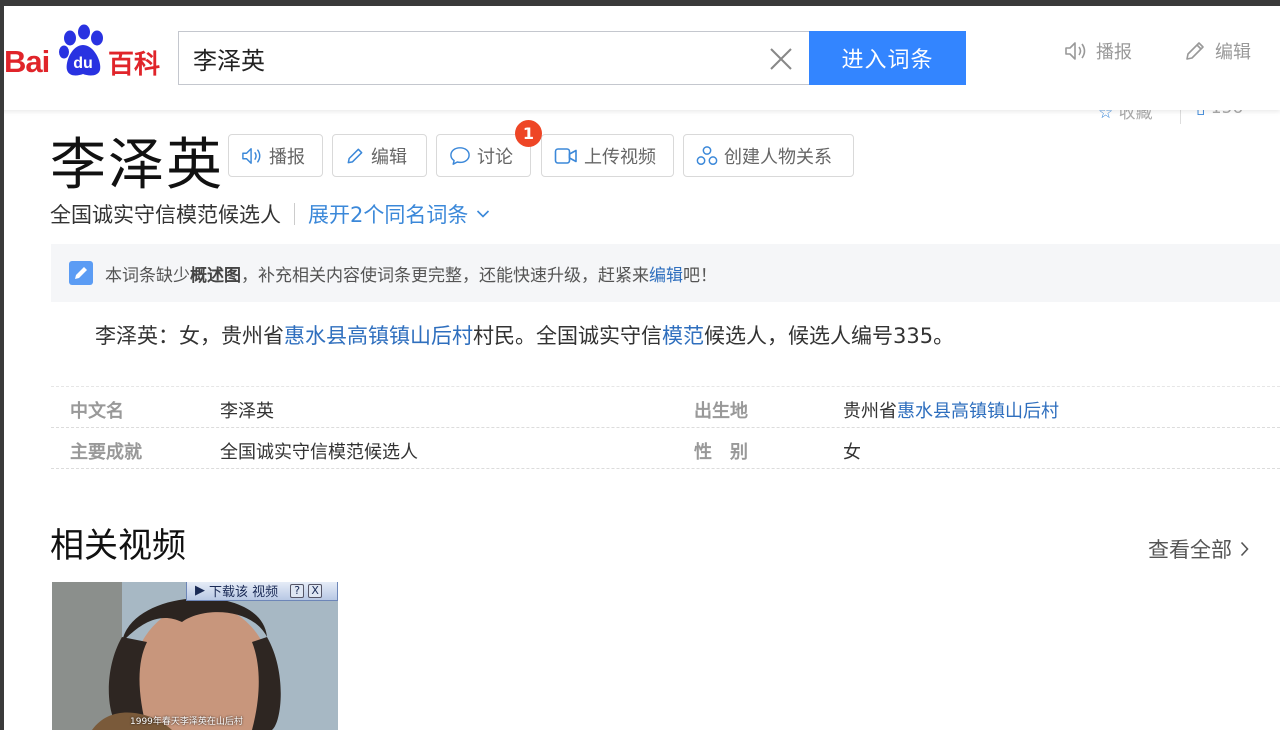 Image resolution: width=1280 pixels, height=730 pixels. What do you see at coordinates (483, 214) in the screenshot?
I see `chevron-down-icon` at bounding box center [483, 214].